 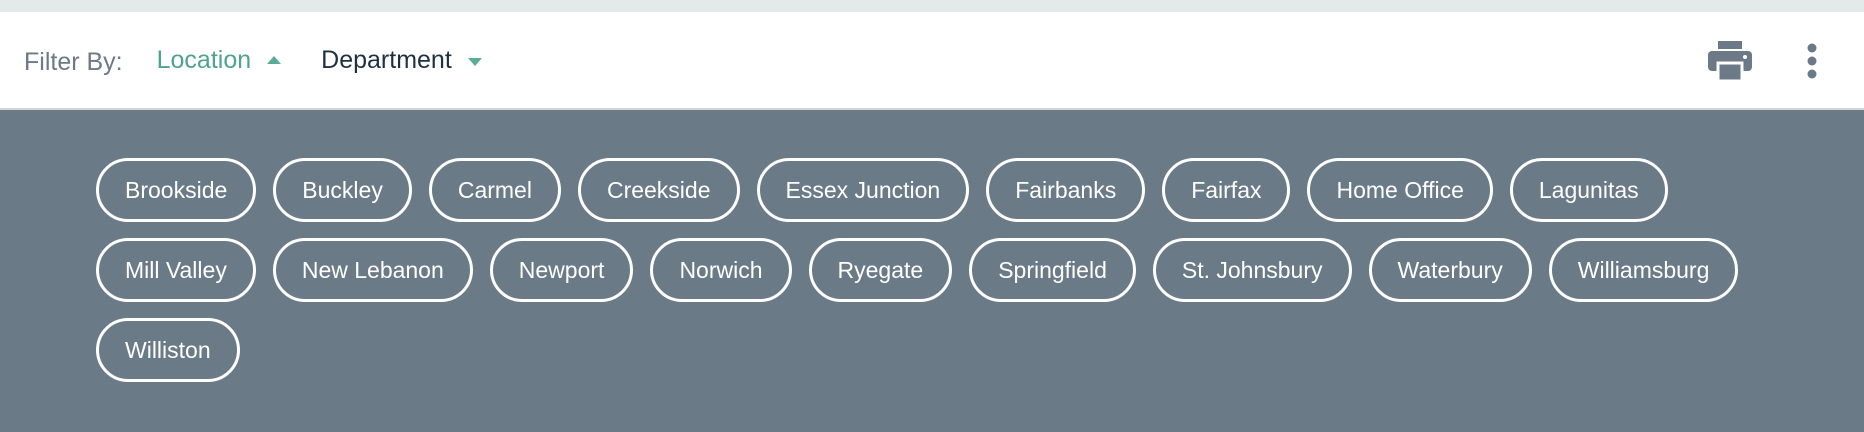 What do you see at coordinates (1226, 190) in the screenshot?
I see `location-chip: Fairfax` at bounding box center [1226, 190].